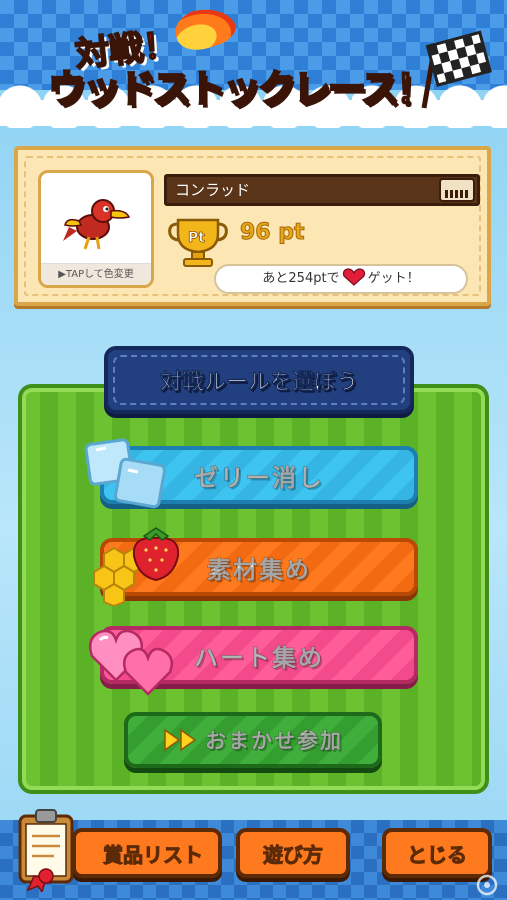  What do you see at coordinates (353, 277) in the screenshot?
I see `heart-icon` at bounding box center [353, 277].